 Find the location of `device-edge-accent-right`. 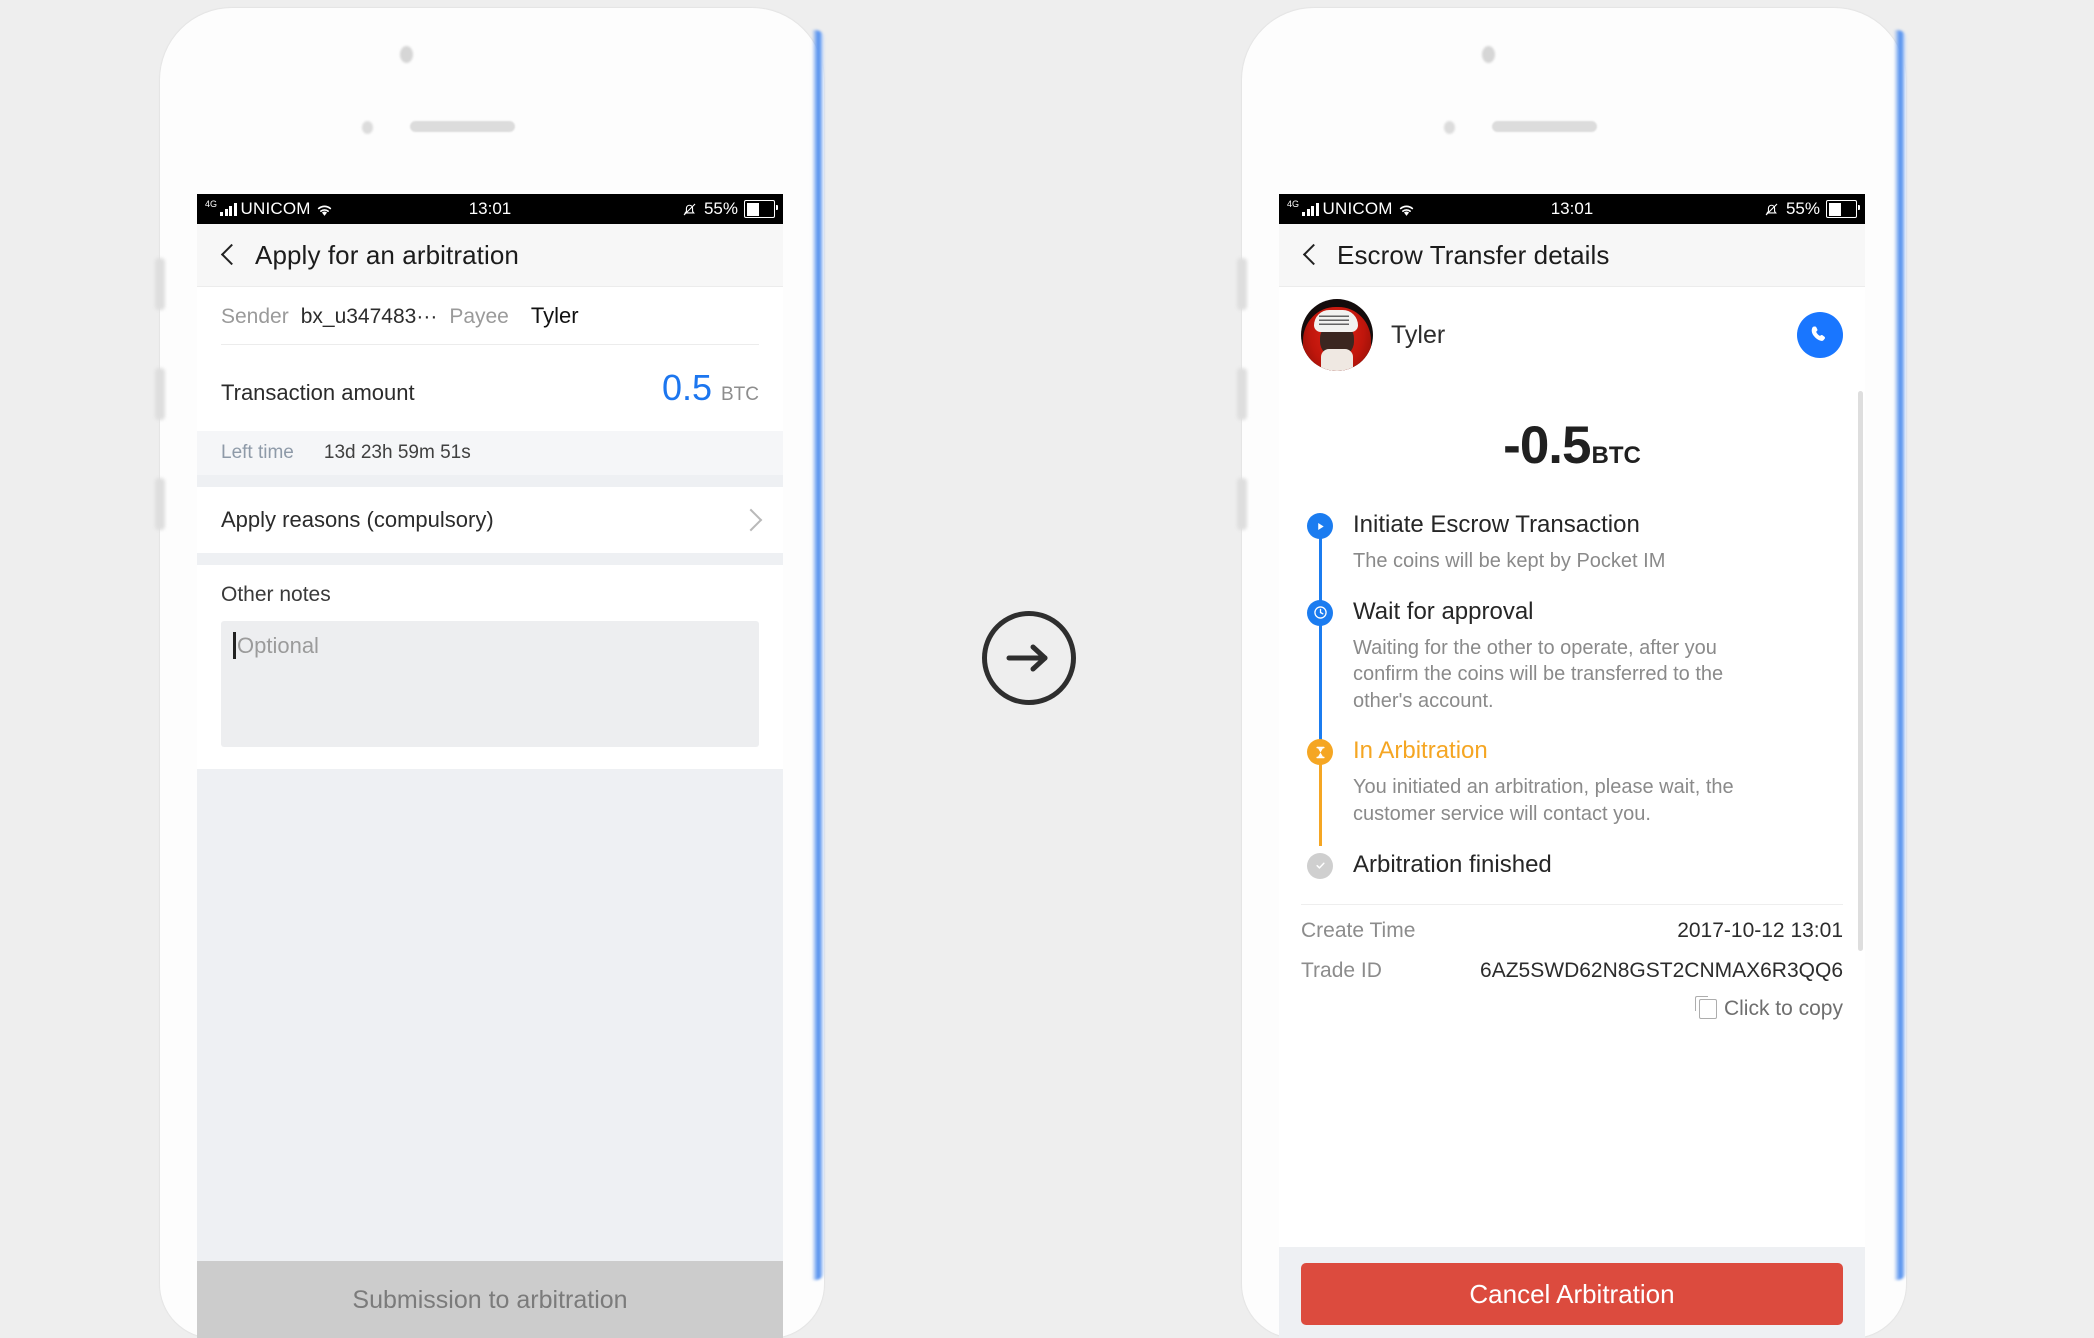

device-edge-accent-right is located at coordinates (1900, 655).